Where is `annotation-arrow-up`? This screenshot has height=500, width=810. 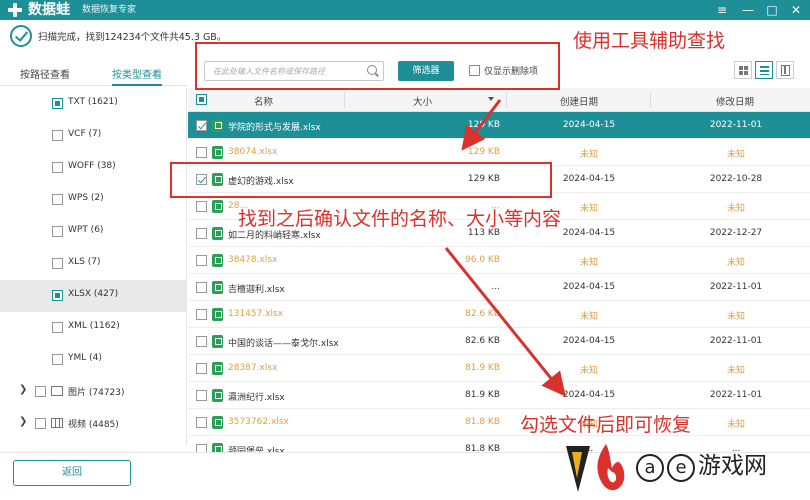
annotation-arrow-up is located at coordinates (481, 125).